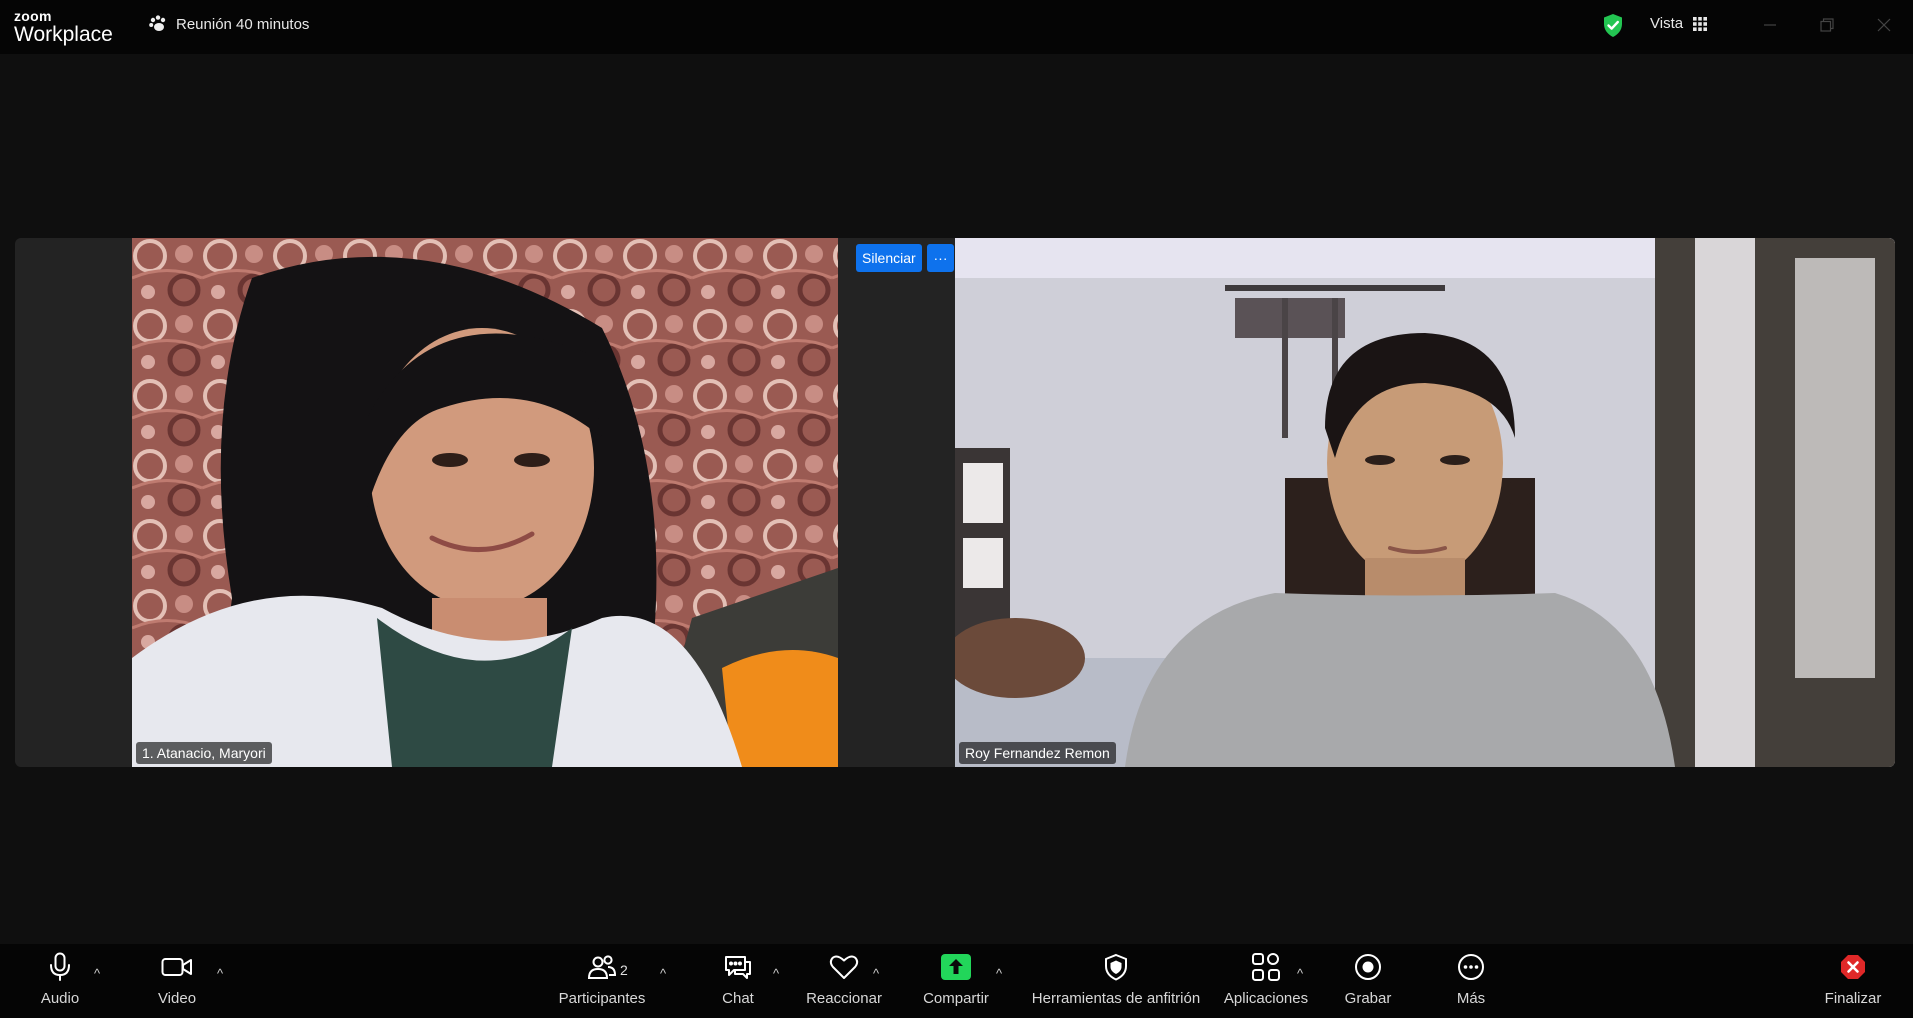 This screenshot has height=1018, width=1913. I want to click on close-icon, so click(1884, 25).